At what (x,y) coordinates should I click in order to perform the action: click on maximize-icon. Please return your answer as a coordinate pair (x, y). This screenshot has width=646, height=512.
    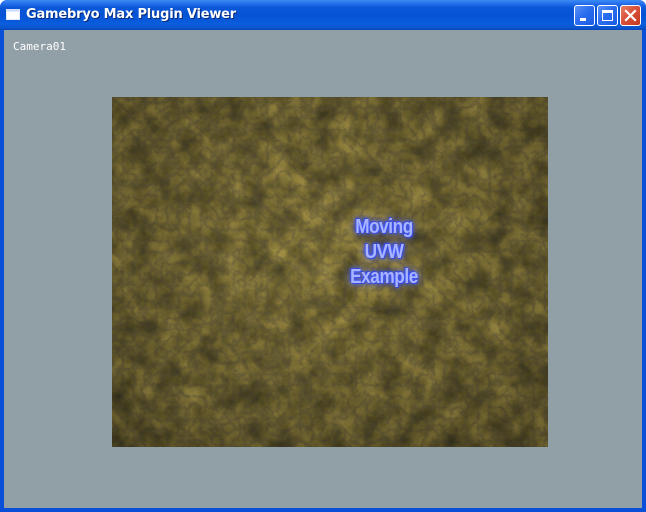
    Looking at the image, I should click on (607, 15).